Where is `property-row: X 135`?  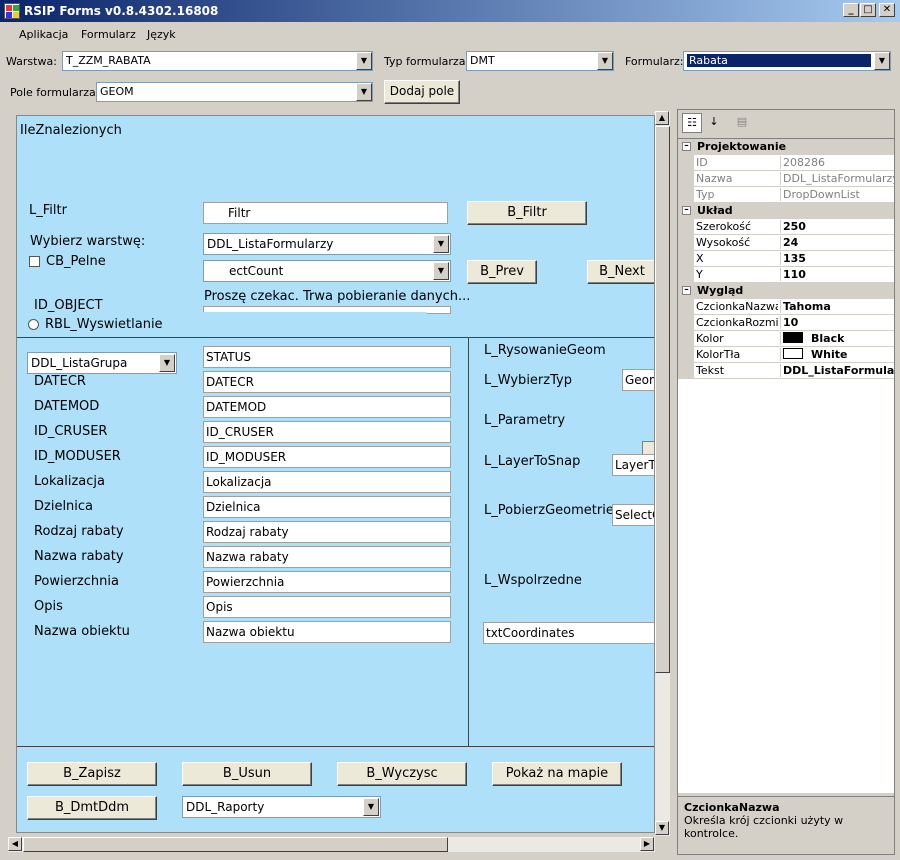 property-row: X 135 is located at coordinates (786, 259).